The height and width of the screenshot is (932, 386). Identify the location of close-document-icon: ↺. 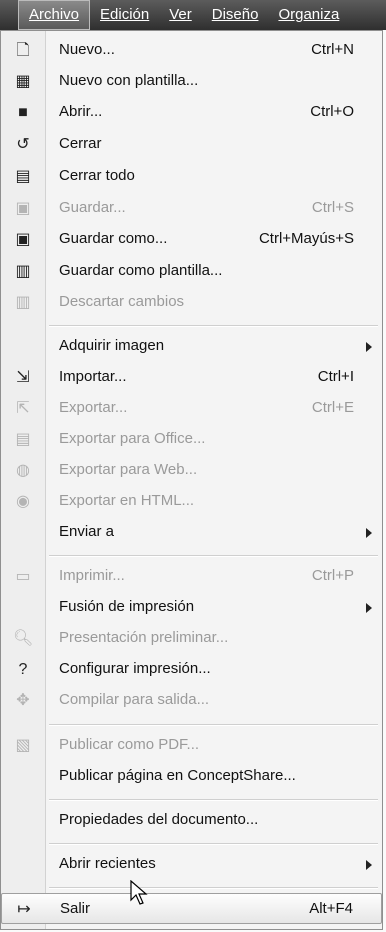
(23, 144).